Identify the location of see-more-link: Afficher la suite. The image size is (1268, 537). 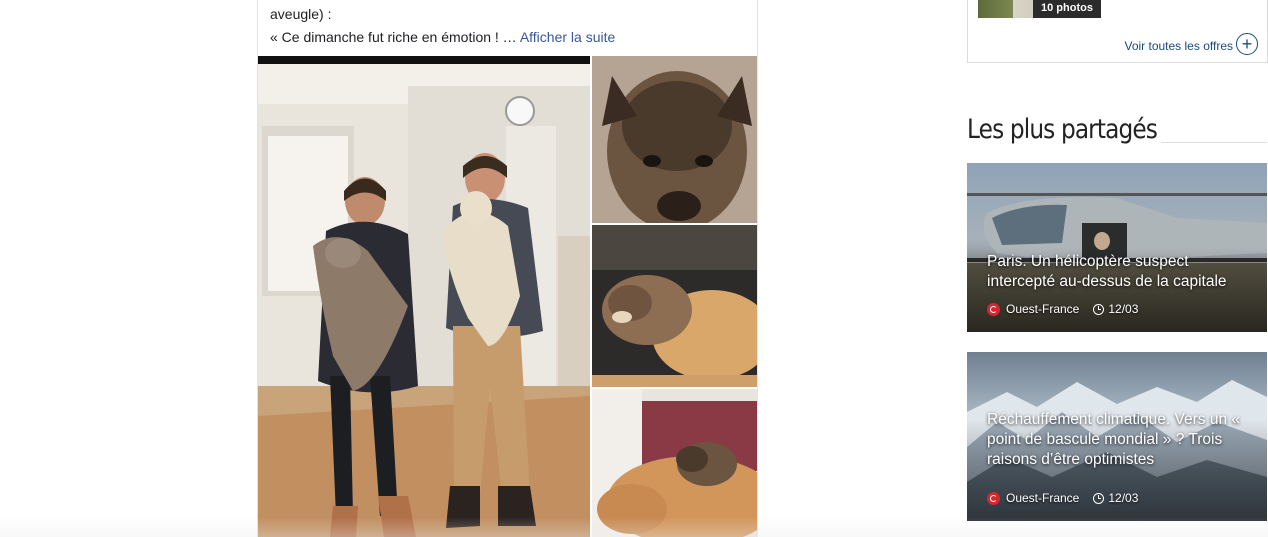
(567, 37).